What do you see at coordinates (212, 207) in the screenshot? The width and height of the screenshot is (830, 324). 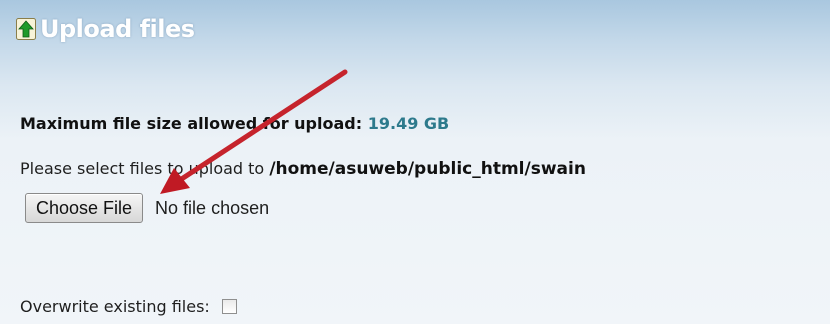 I see `file-status-text: No file chosen` at bounding box center [212, 207].